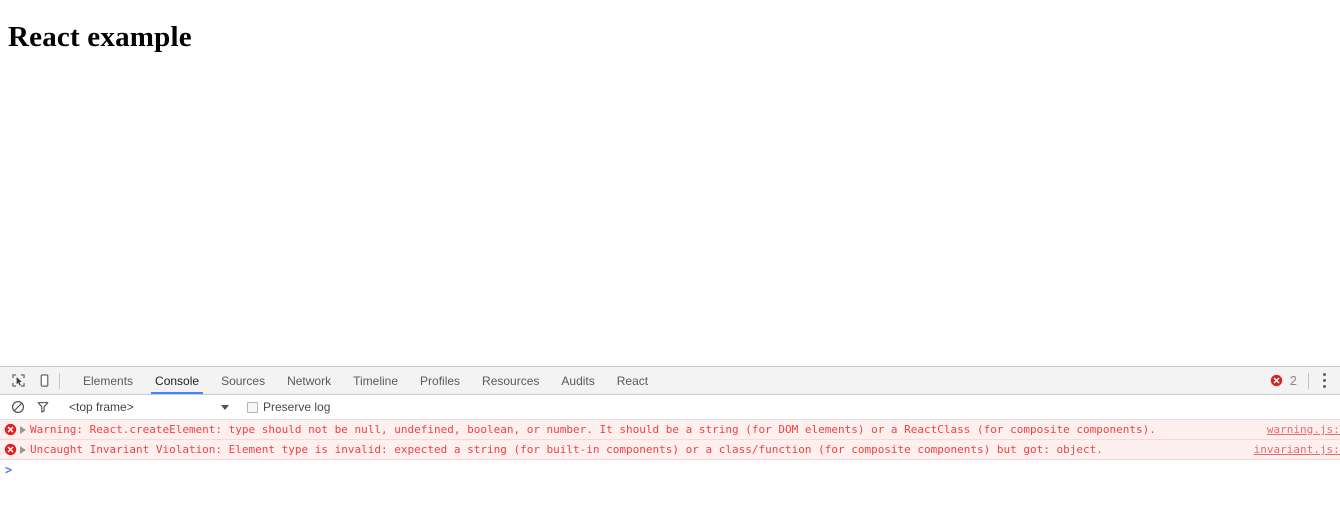 The height and width of the screenshot is (530, 1340). What do you see at coordinates (17, 407) in the screenshot?
I see `clear-console-icon` at bounding box center [17, 407].